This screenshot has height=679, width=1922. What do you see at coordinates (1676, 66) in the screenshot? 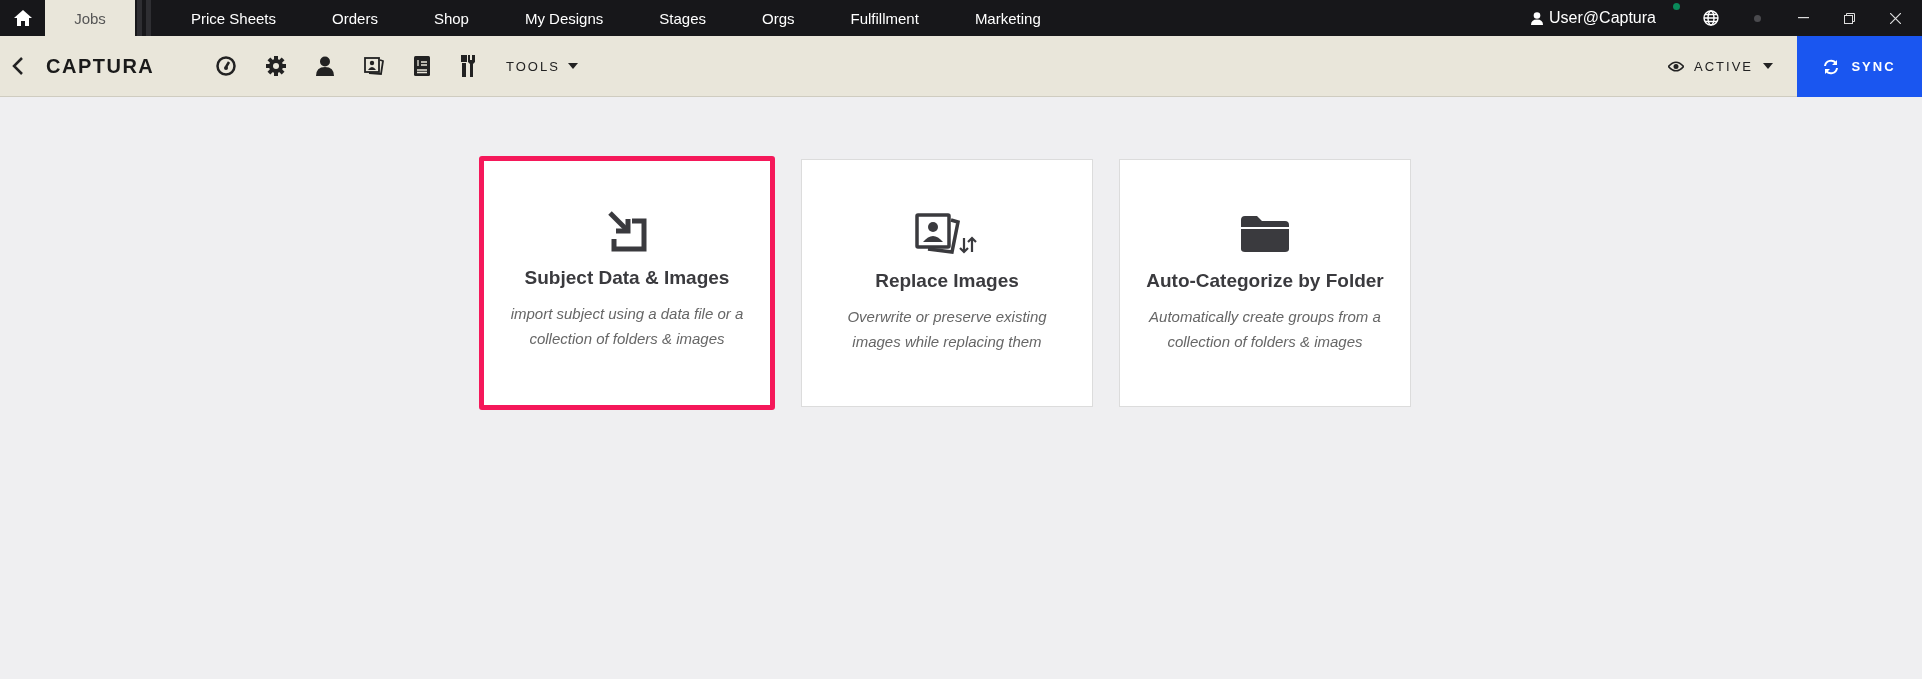
I see `eye-icon` at bounding box center [1676, 66].